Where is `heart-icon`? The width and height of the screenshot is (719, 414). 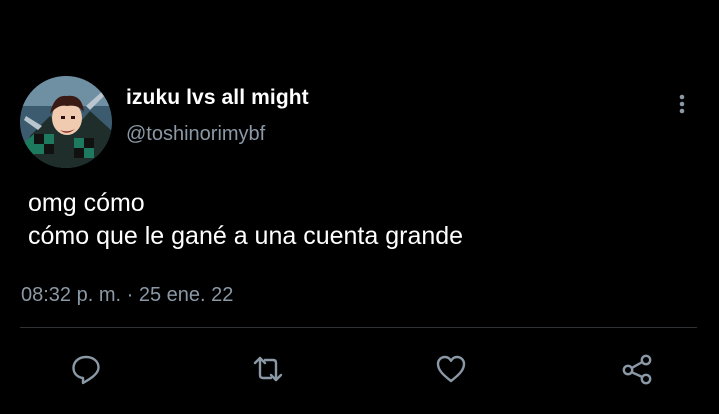 heart-icon is located at coordinates (451, 369).